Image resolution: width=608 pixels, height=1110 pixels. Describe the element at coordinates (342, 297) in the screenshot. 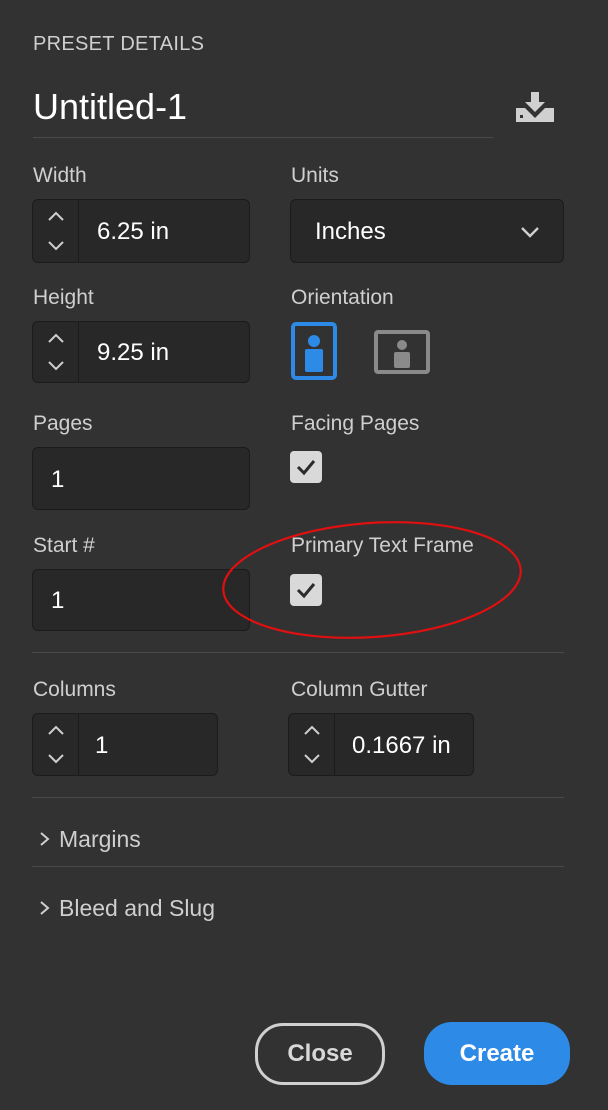

I see `orientation-label: Orientation` at that location.